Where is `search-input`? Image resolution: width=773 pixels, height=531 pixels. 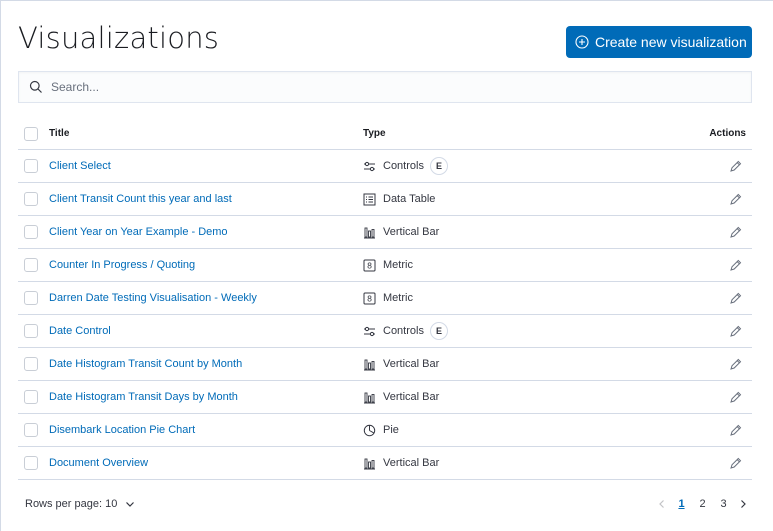 search-input is located at coordinates (391, 87).